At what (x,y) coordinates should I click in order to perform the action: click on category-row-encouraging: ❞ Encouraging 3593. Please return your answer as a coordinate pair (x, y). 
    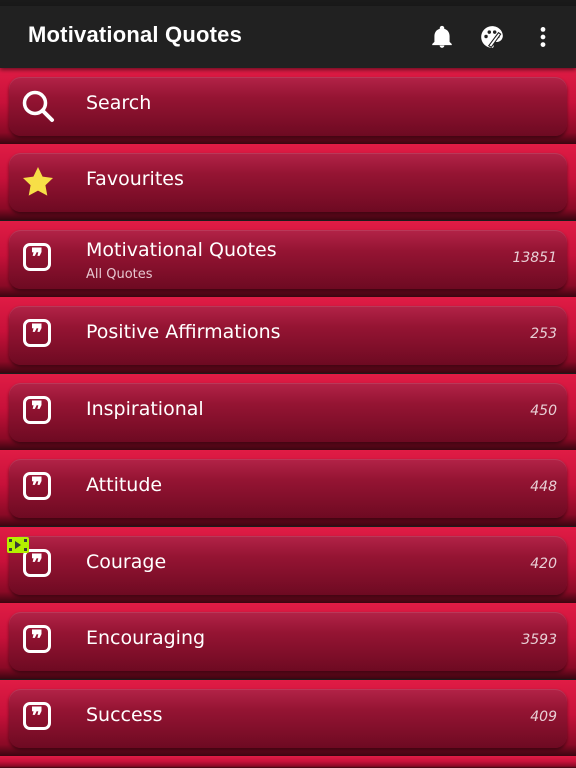
    Looking at the image, I should click on (288, 641).